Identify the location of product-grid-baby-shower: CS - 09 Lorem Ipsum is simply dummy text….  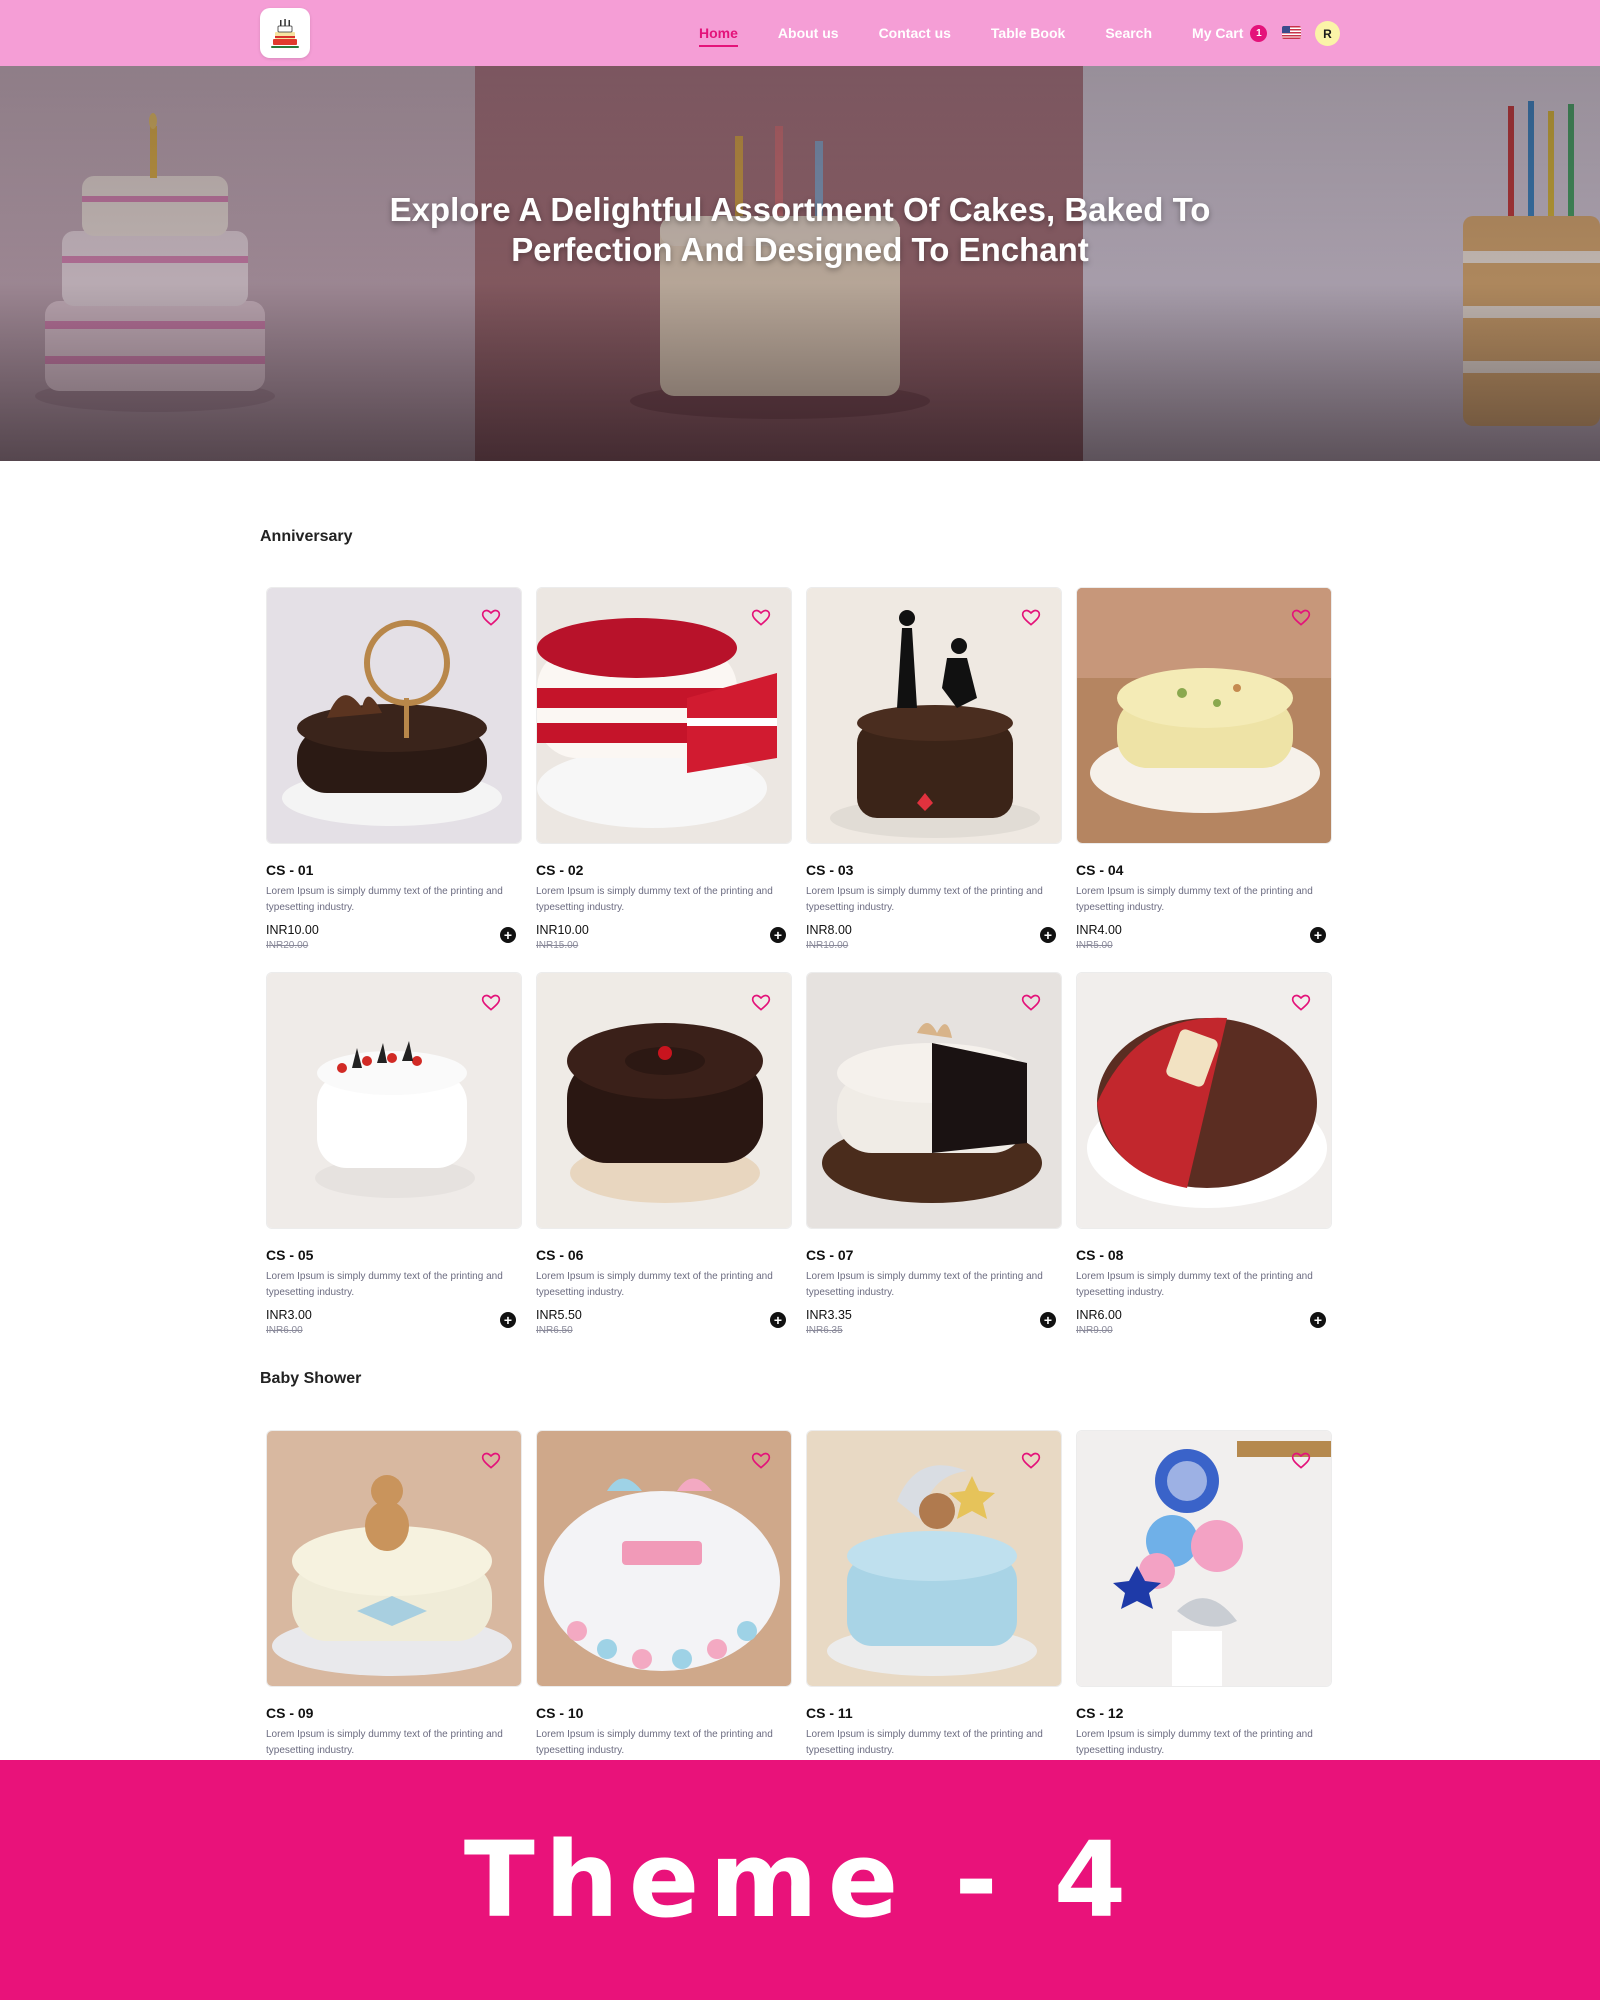
(799, 1622).